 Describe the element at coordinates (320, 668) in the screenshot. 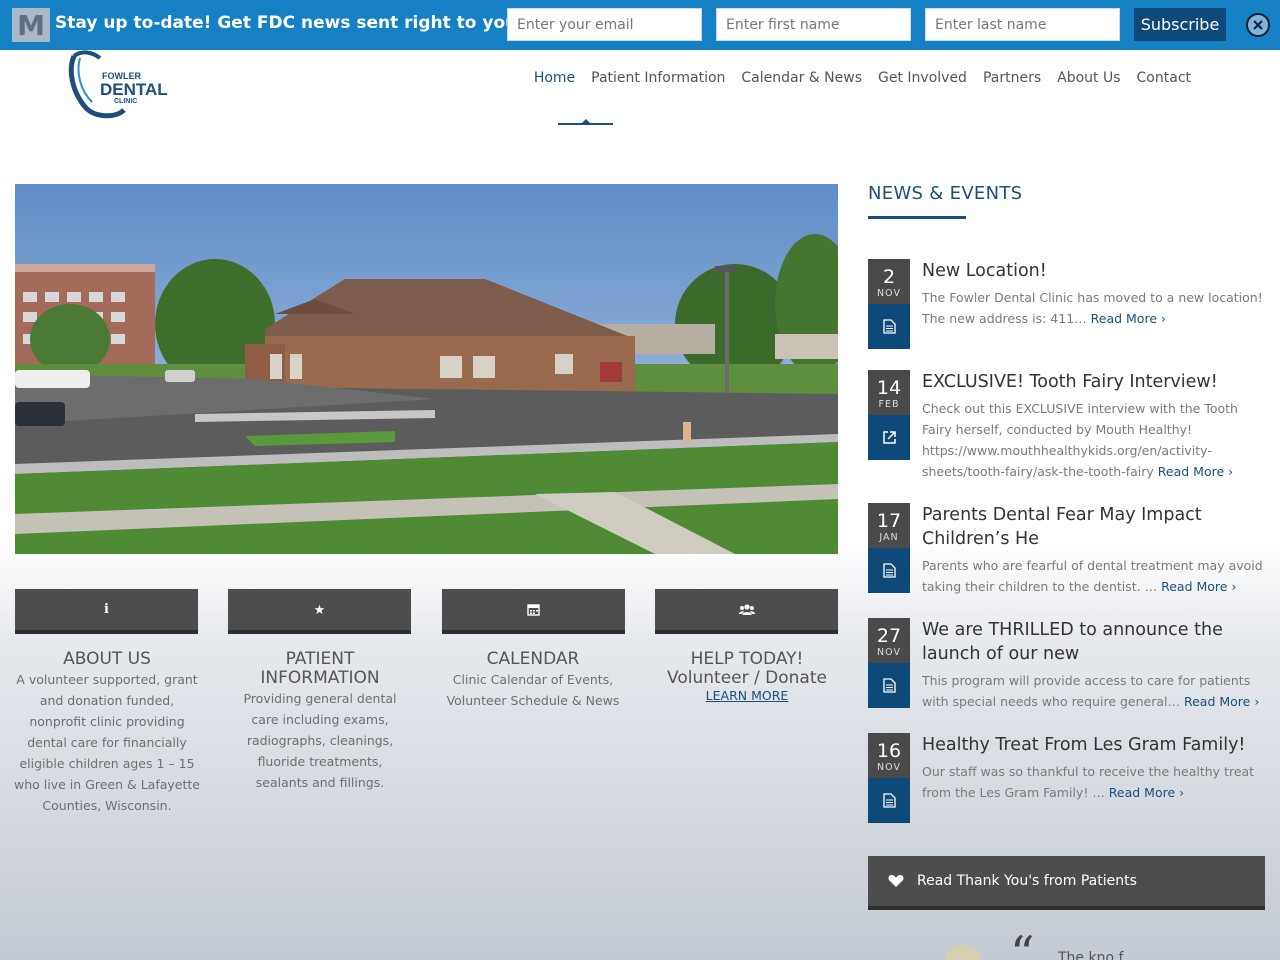

I see `patient-info-title: PATIENT INFORMATION` at that location.